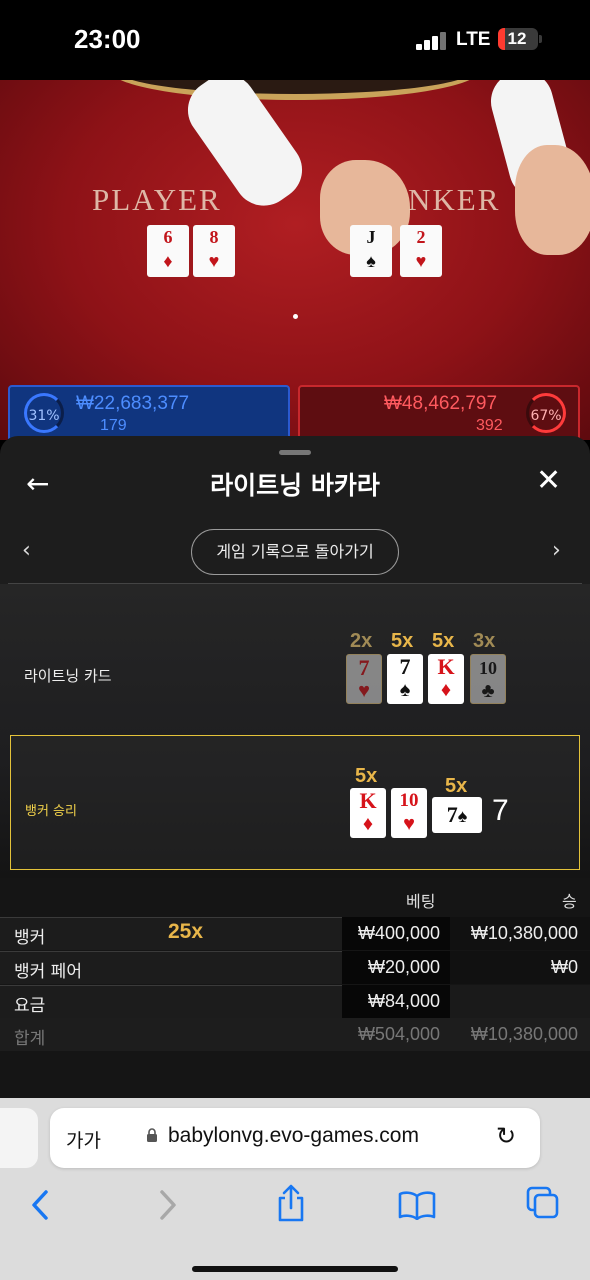 The image size is (590, 1280). What do you see at coordinates (295, 316) in the screenshot?
I see `table-marker` at bounding box center [295, 316].